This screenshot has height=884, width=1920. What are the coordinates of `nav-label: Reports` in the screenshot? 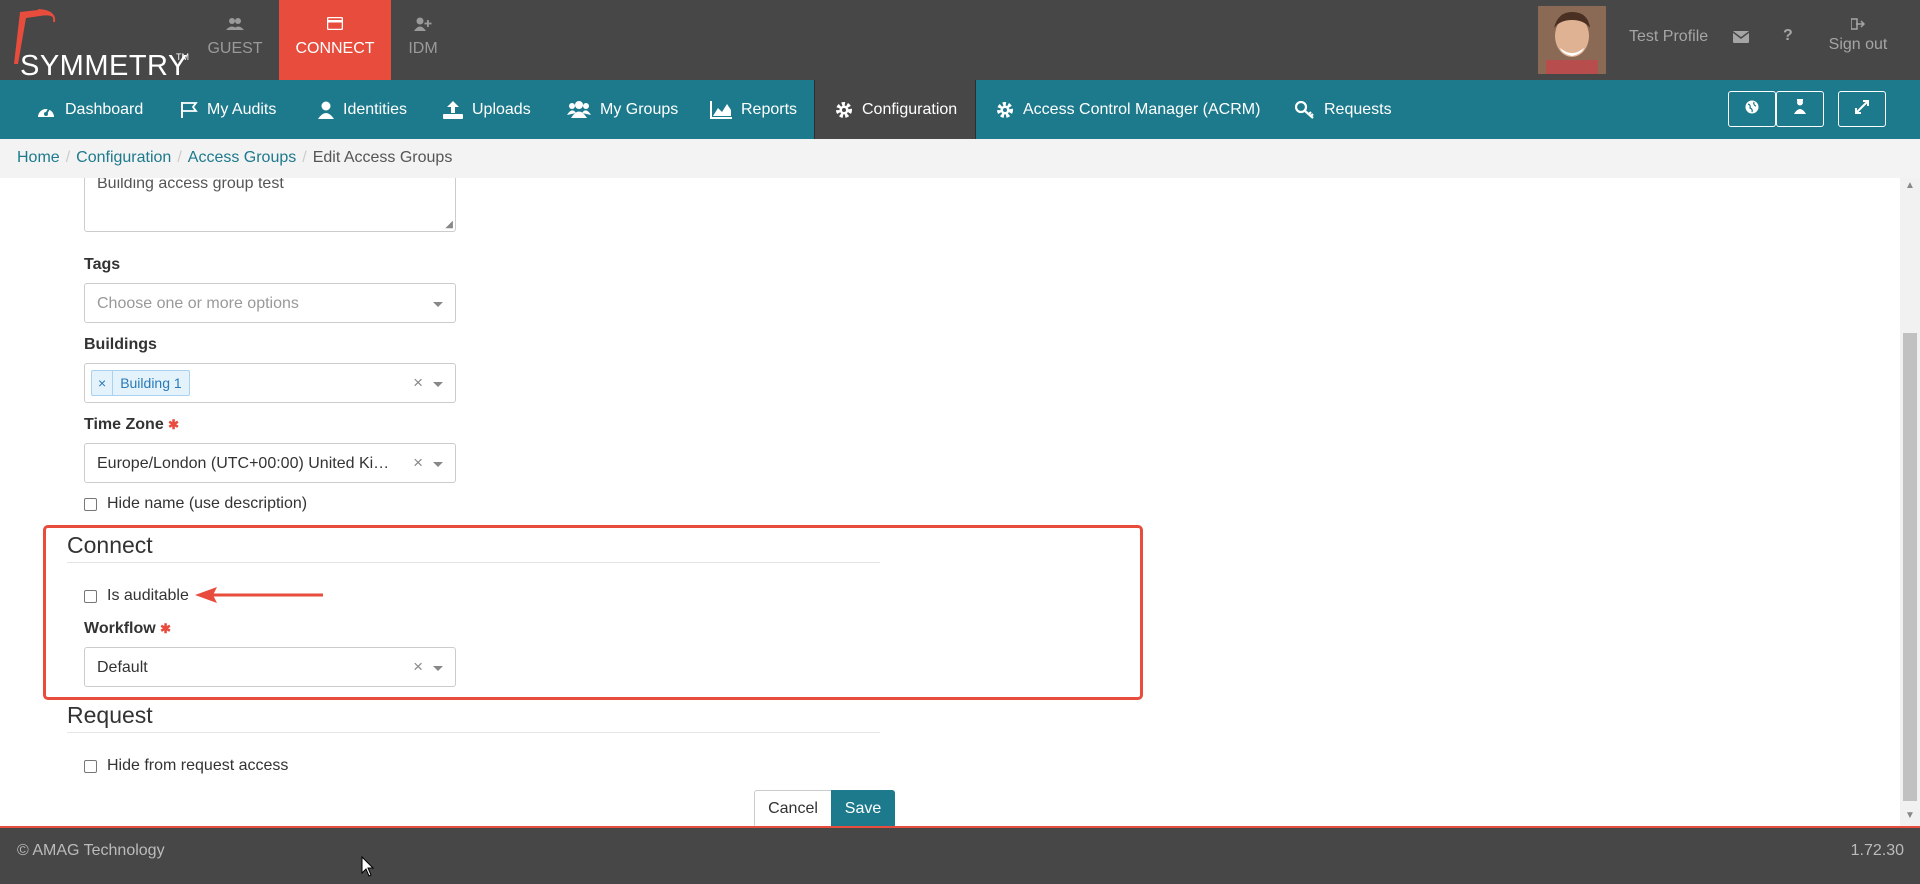 It's located at (769, 109).